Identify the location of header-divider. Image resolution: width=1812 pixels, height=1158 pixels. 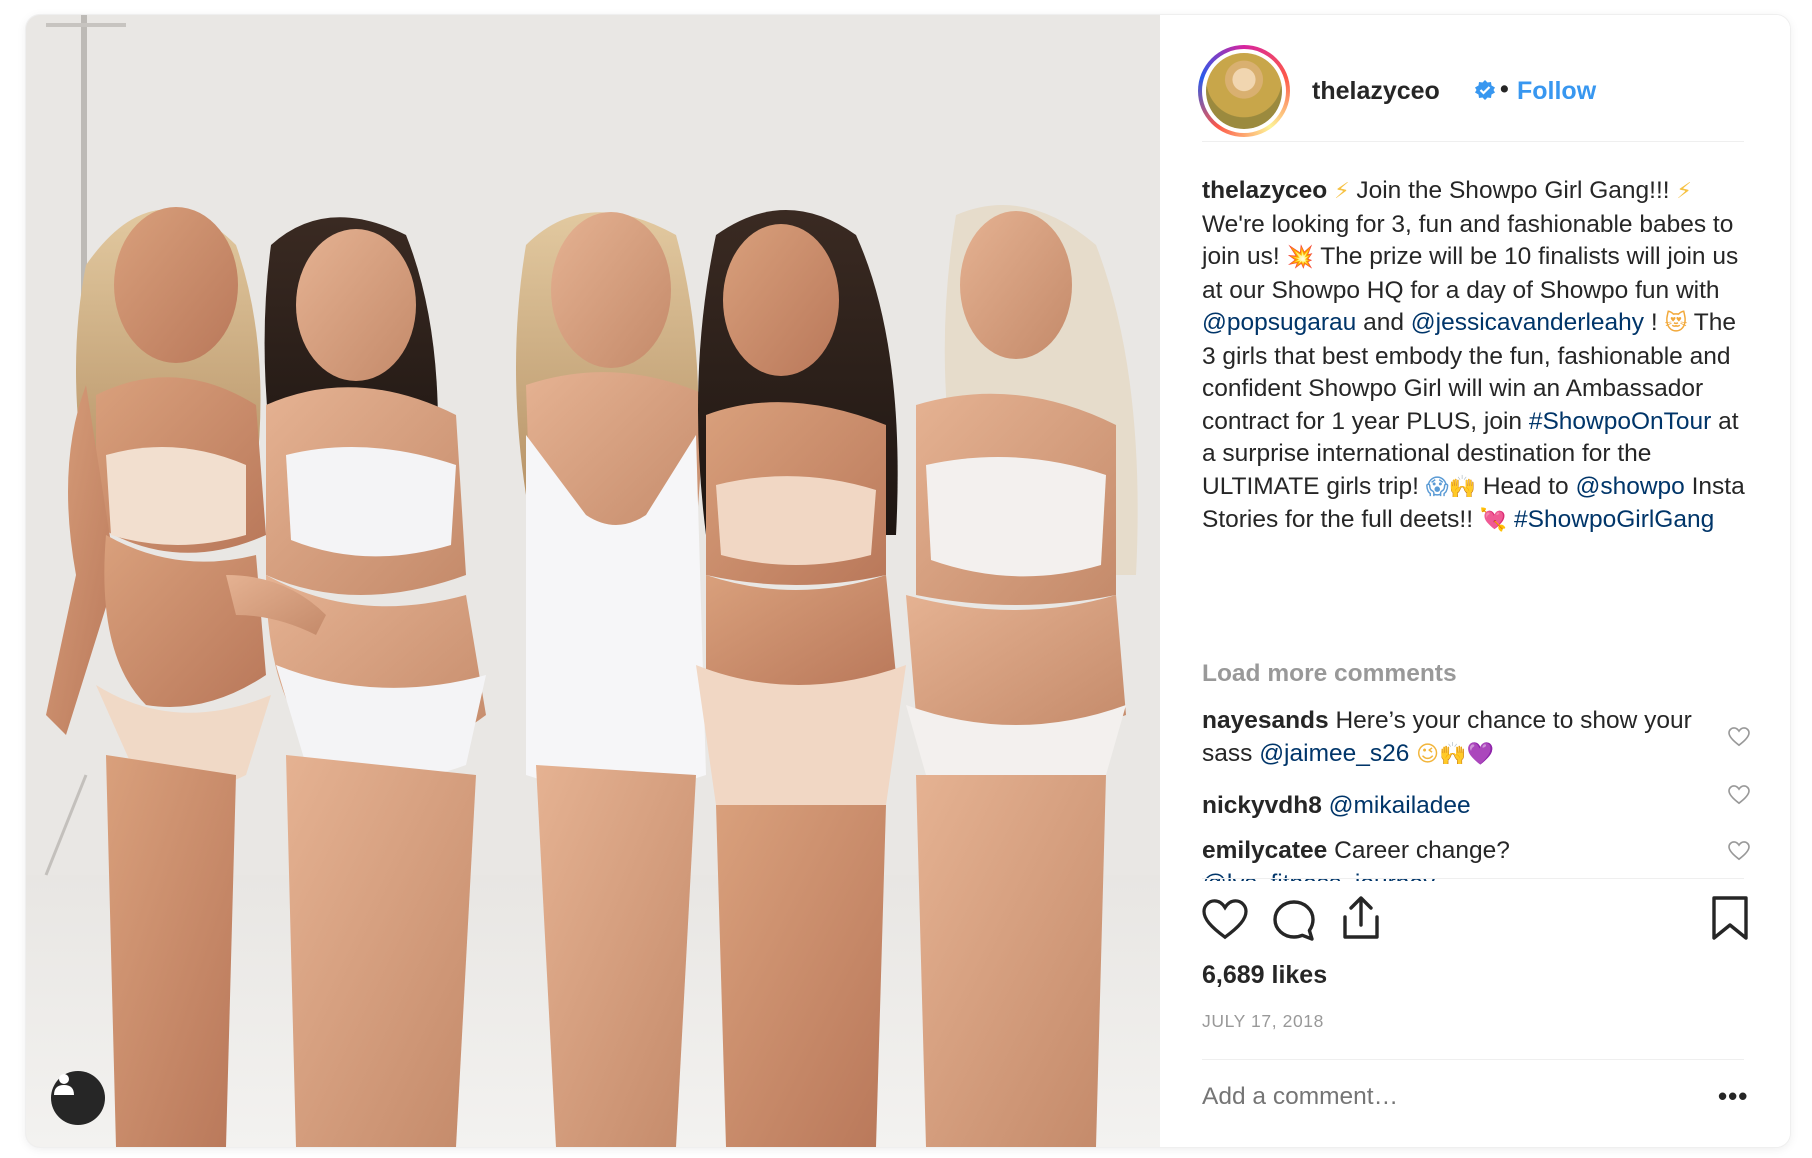
(1473, 141).